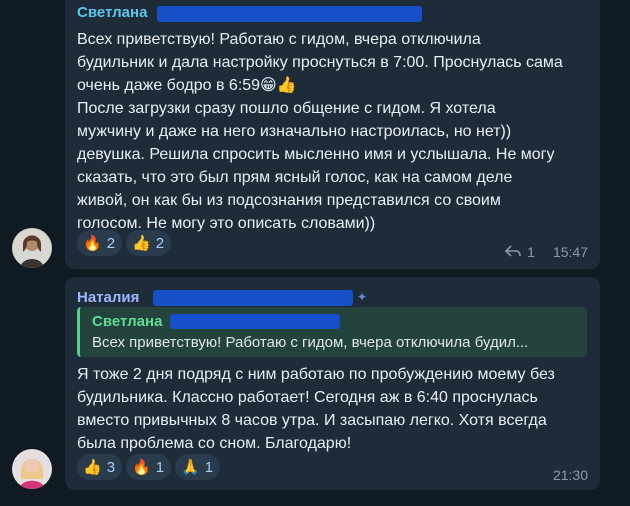 The width and height of the screenshot is (630, 506). What do you see at coordinates (362, 297) in the screenshot?
I see `star-icon: ✦` at bounding box center [362, 297].